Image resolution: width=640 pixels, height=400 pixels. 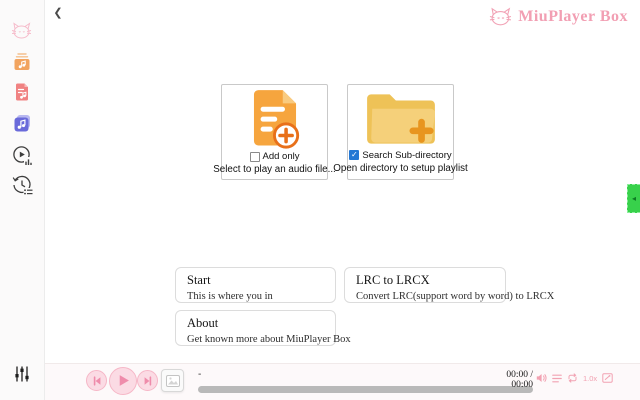 I want to click on player-bar: - 00:00 / 00:00 1.0x, so click(x=342, y=381).